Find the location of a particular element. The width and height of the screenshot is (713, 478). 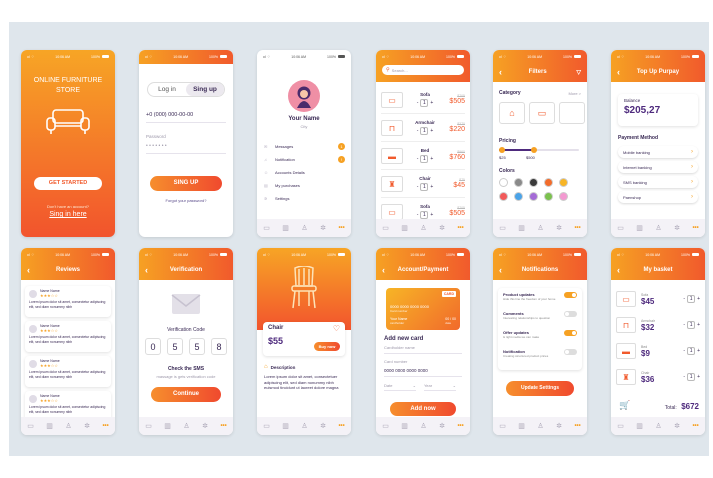

product-row: ⊓ Armchair -1 + $370 $220 is located at coordinates (423, 128).